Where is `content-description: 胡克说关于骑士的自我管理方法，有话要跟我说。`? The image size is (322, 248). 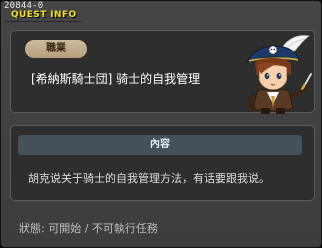 content-description: 胡克说关于骑士的自我管理方法，有话要跟我说。 is located at coordinates (149, 178).